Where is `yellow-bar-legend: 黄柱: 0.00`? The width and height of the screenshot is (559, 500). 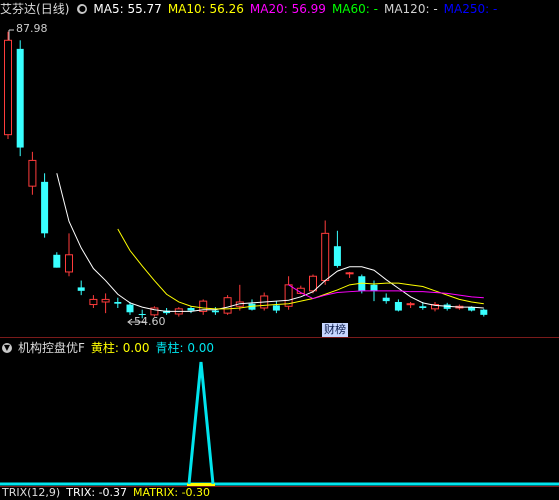 yellow-bar-legend: 黄柱: 0.00 is located at coordinates (120, 348).